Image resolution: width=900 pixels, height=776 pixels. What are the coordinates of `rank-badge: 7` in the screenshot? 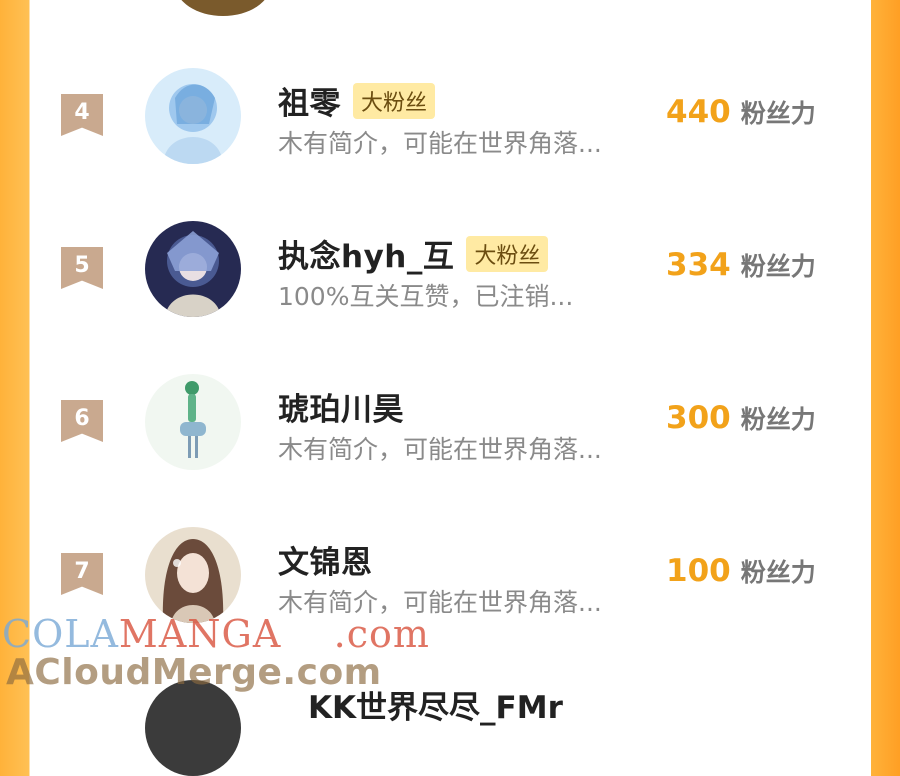 It's located at (82, 574).